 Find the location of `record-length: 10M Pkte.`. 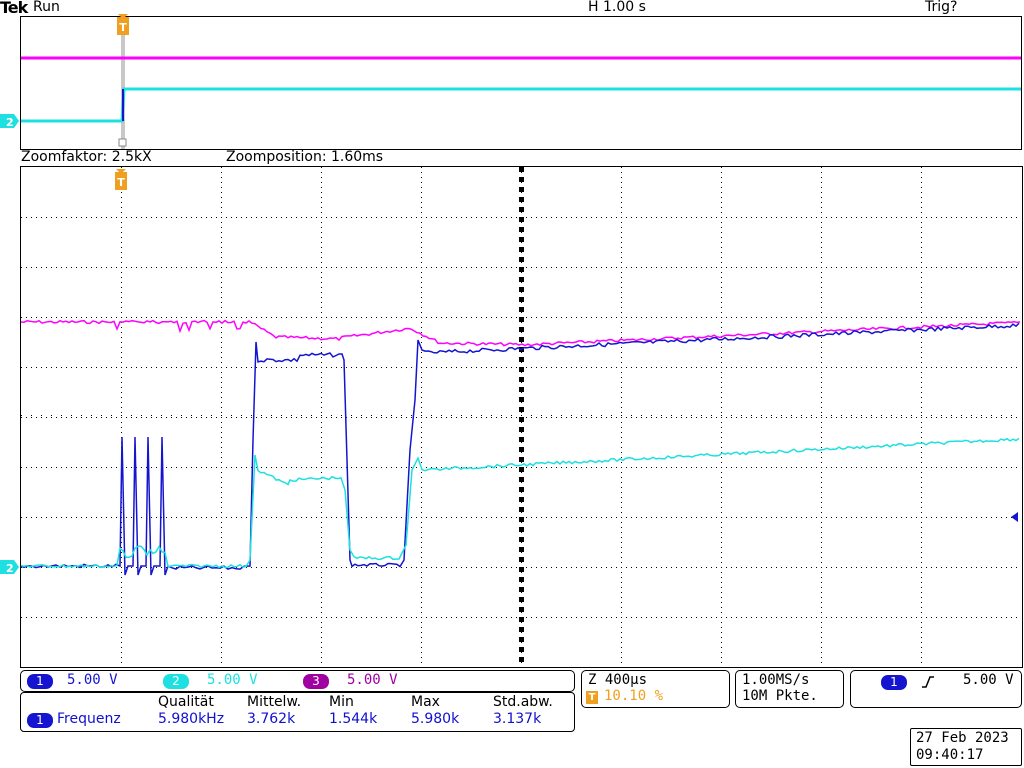

record-length: 10M Pkte. is located at coordinates (780, 696).